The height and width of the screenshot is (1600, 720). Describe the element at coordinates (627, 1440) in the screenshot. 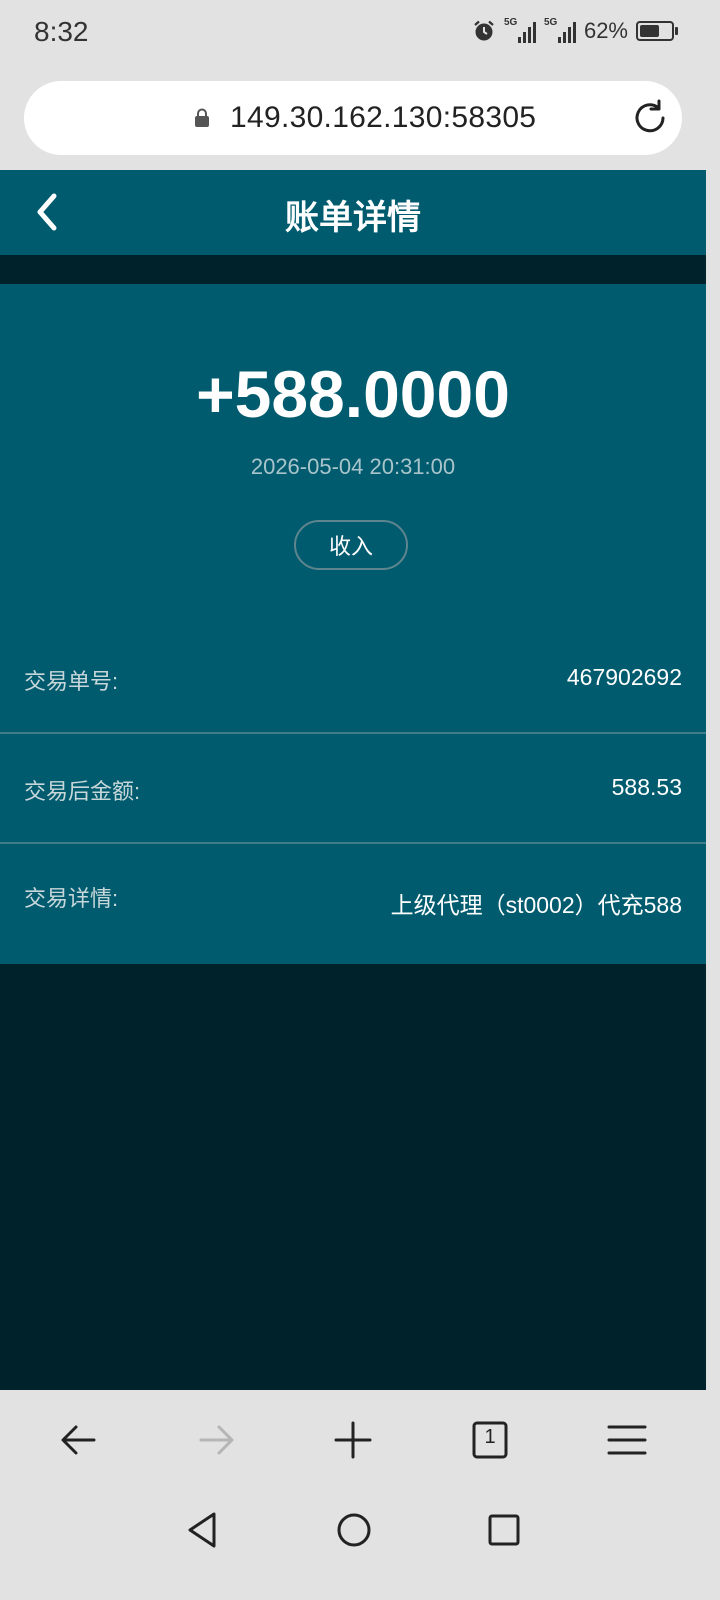

I see `menu-icon` at that location.